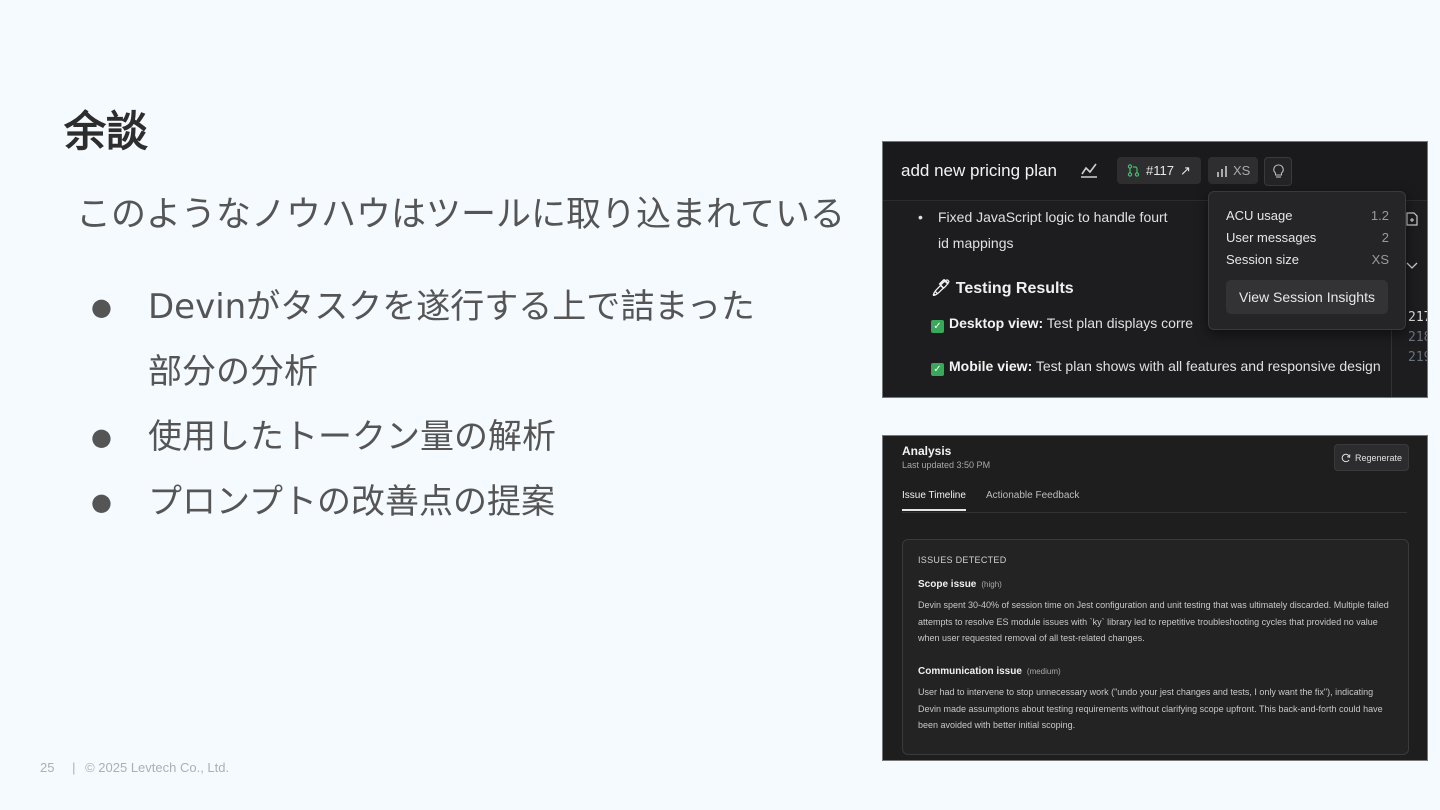 This screenshot has height=810, width=1440. I want to click on line-numbers: 217 218 219, so click(1417, 338).